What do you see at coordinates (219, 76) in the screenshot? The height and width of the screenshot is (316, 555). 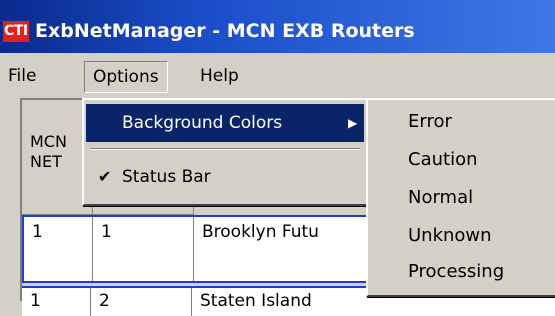 I see `menu-help: Help` at bounding box center [219, 76].